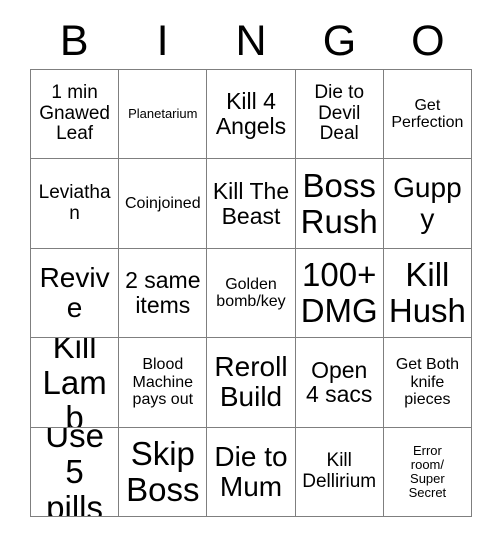 The height and width of the screenshot is (544, 500). I want to click on bingo-cell-r3c2: 2 same items, so click(163, 293).